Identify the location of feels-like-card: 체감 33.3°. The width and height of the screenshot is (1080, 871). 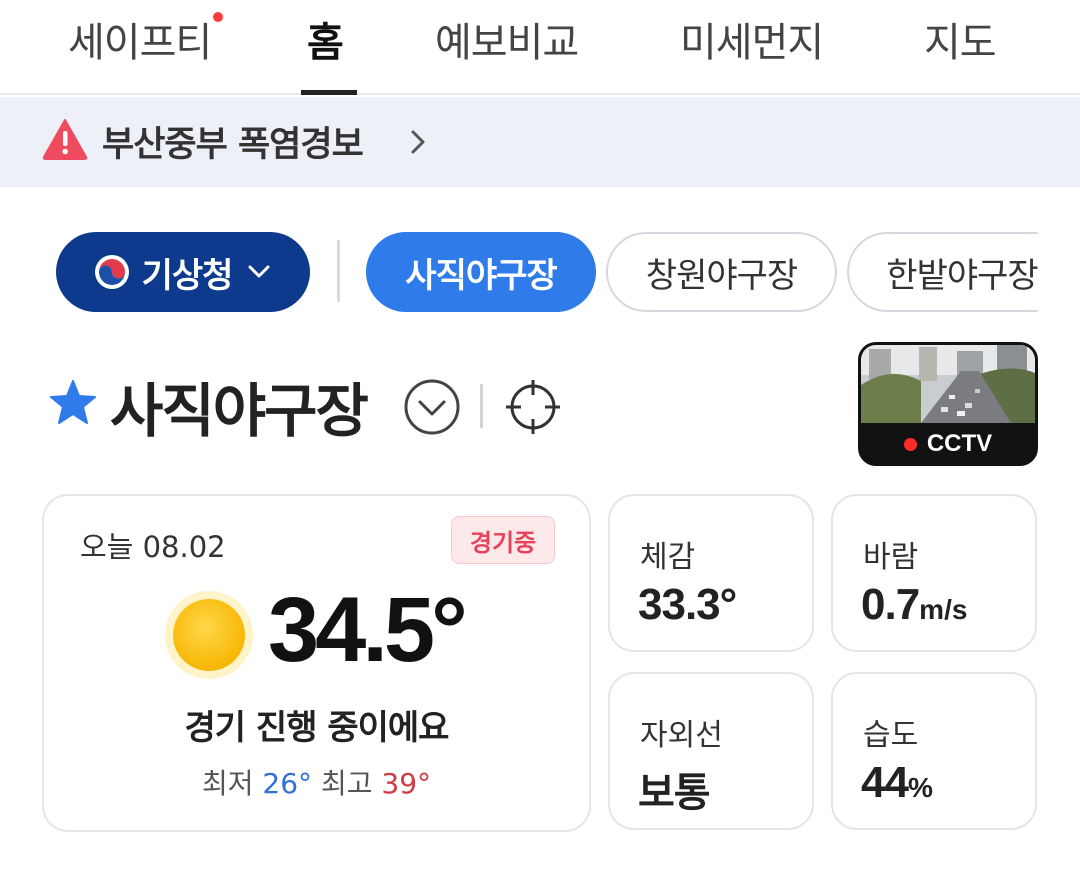
(711, 573).